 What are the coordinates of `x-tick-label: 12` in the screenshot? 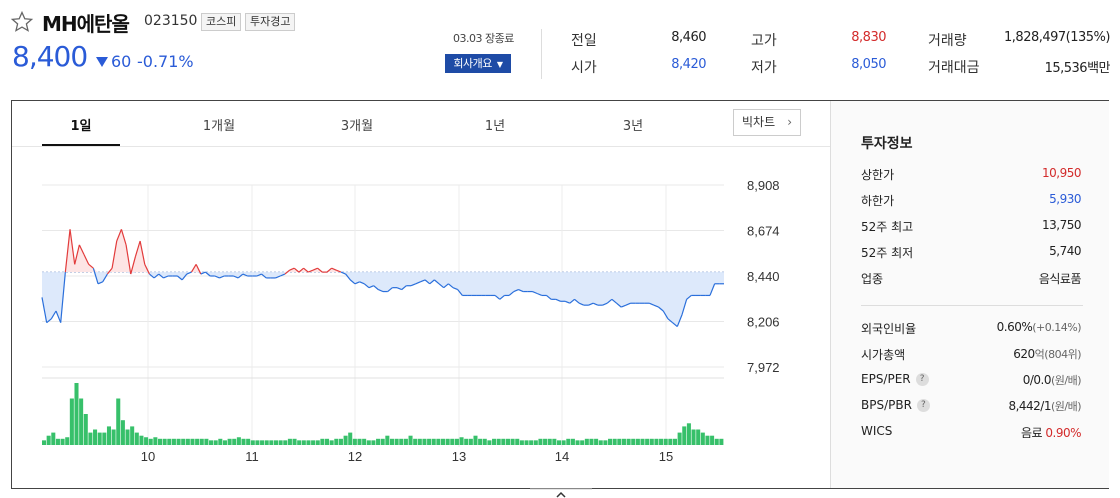 It's located at (355, 456).